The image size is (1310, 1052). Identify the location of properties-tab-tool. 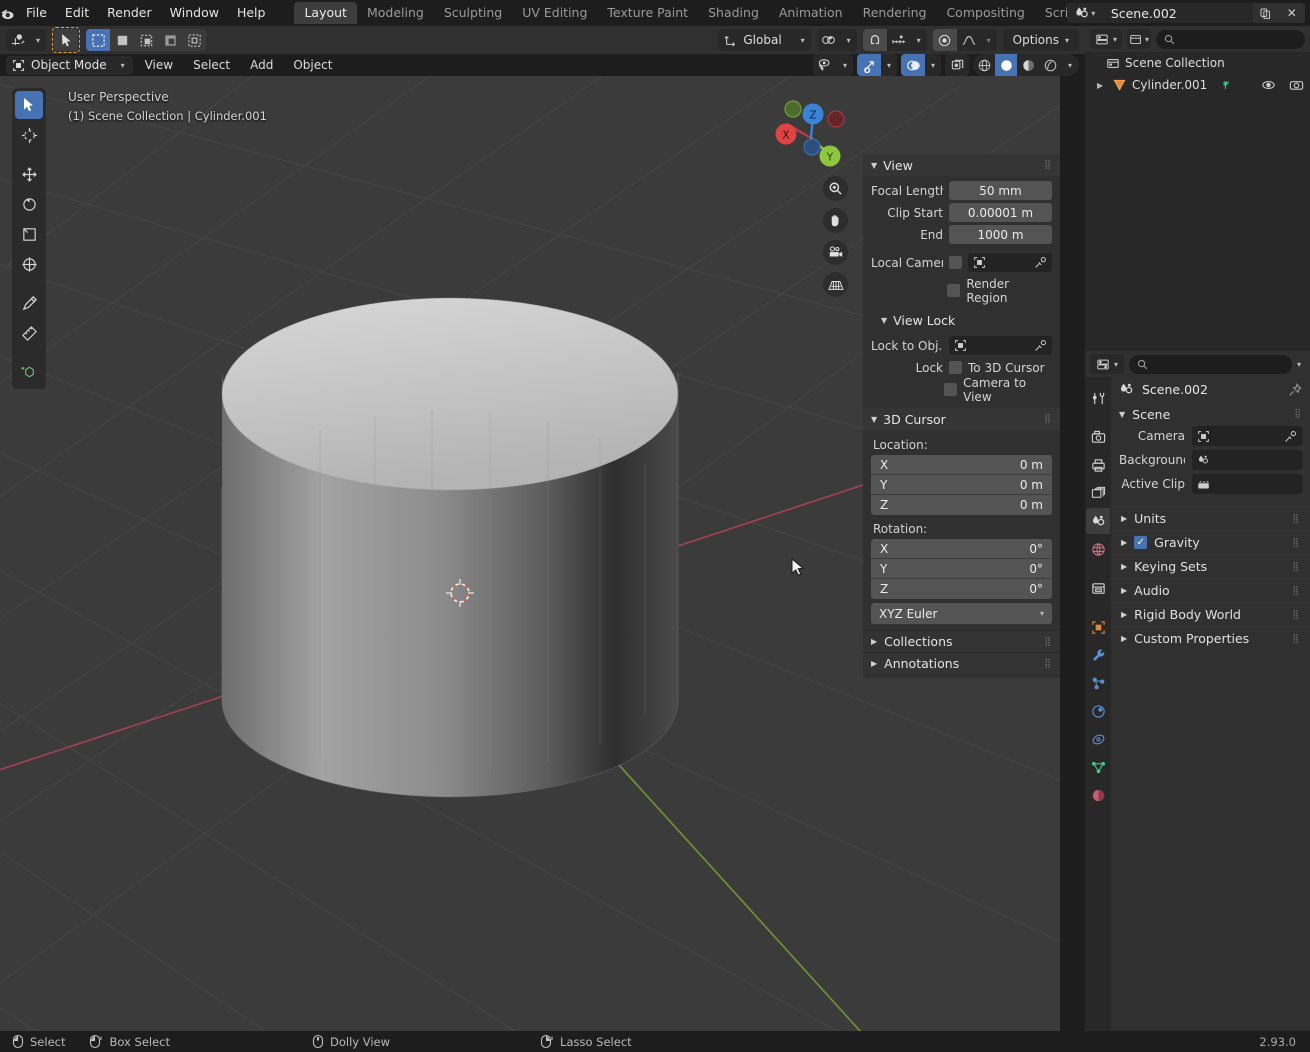
(1098, 398).